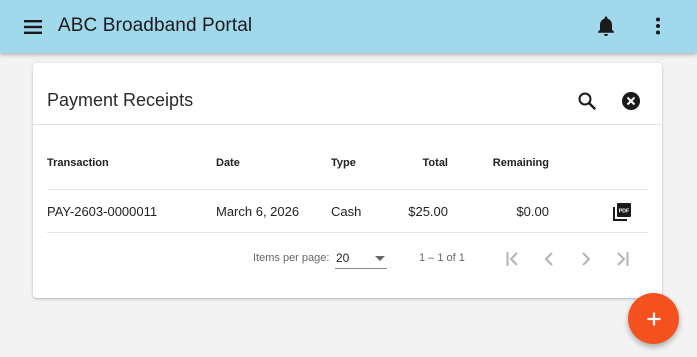  Describe the element at coordinates (347, 189) in the screenshot. I see `header-divider` at that location.